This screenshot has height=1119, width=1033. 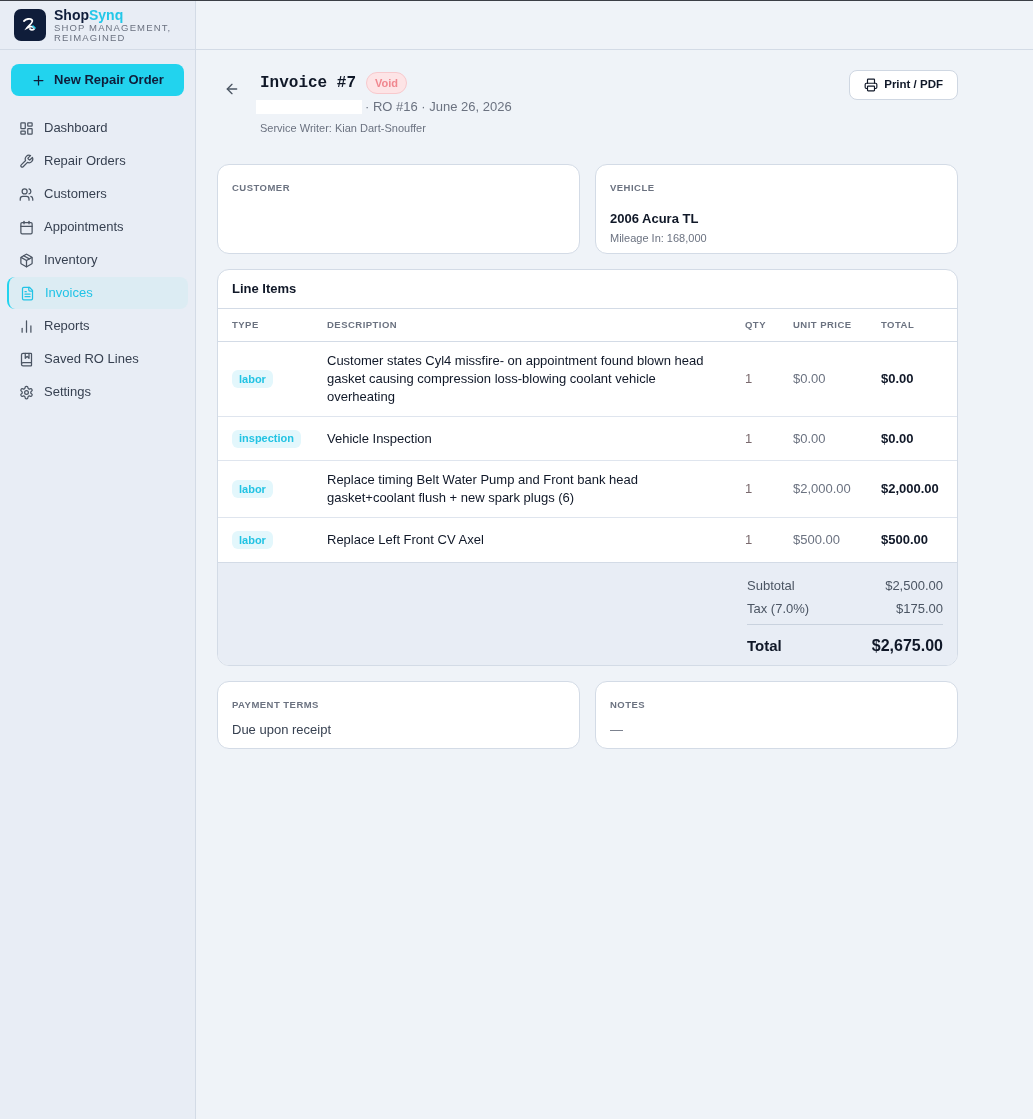 I want to click on nav-item: Reports, so click(x=97, y=326).